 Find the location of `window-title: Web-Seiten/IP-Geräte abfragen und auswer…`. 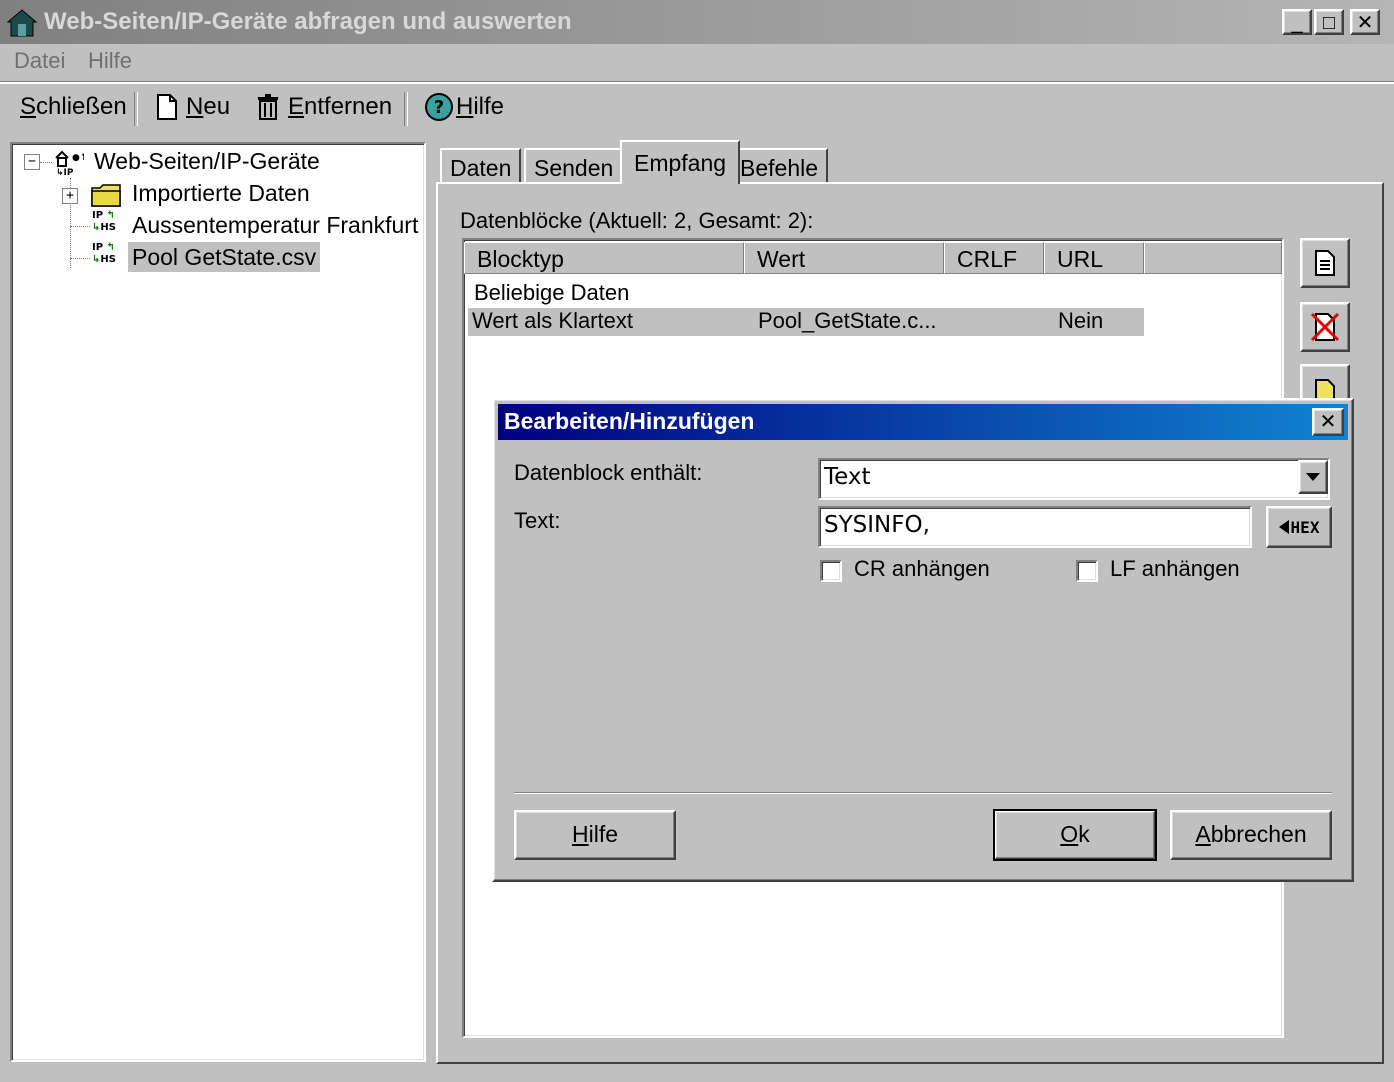

window-title: Web-Seiten/IP-Geräte abfragen und auswer… is located at coordinates (308, 21).